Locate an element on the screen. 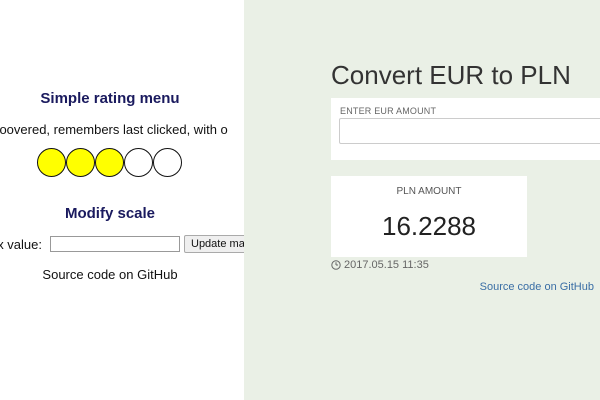 The image size is (600, 400). eur-amount-input is located at coordinates (469, 131).